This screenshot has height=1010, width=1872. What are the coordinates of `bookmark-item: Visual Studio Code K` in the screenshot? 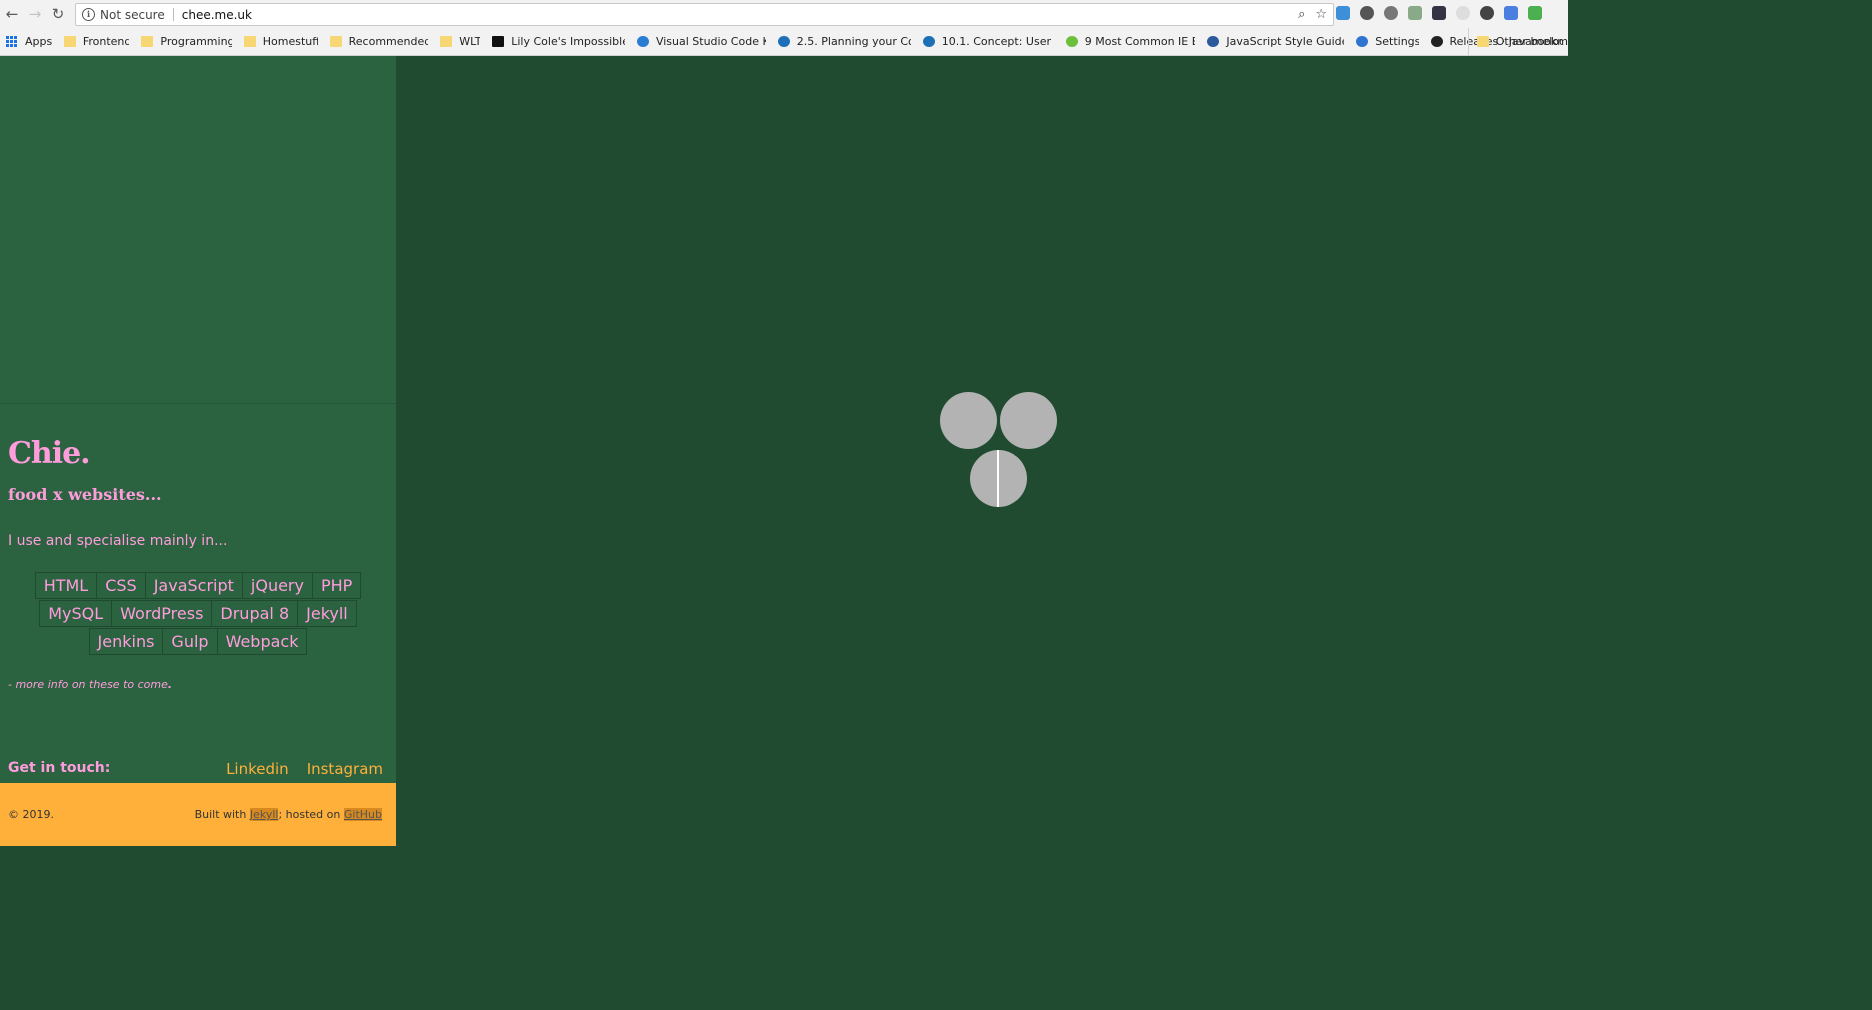 It's located at (701, 41).